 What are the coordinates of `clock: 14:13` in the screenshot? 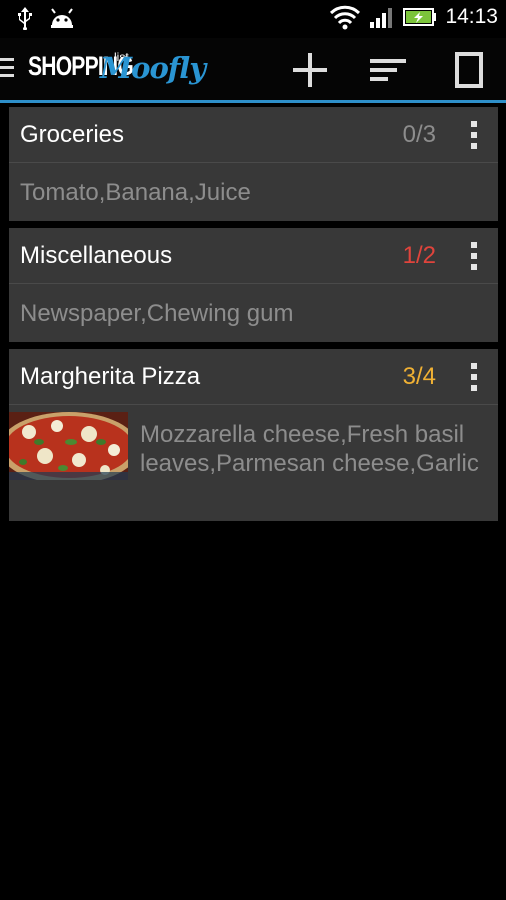 It's located at (471, 16).